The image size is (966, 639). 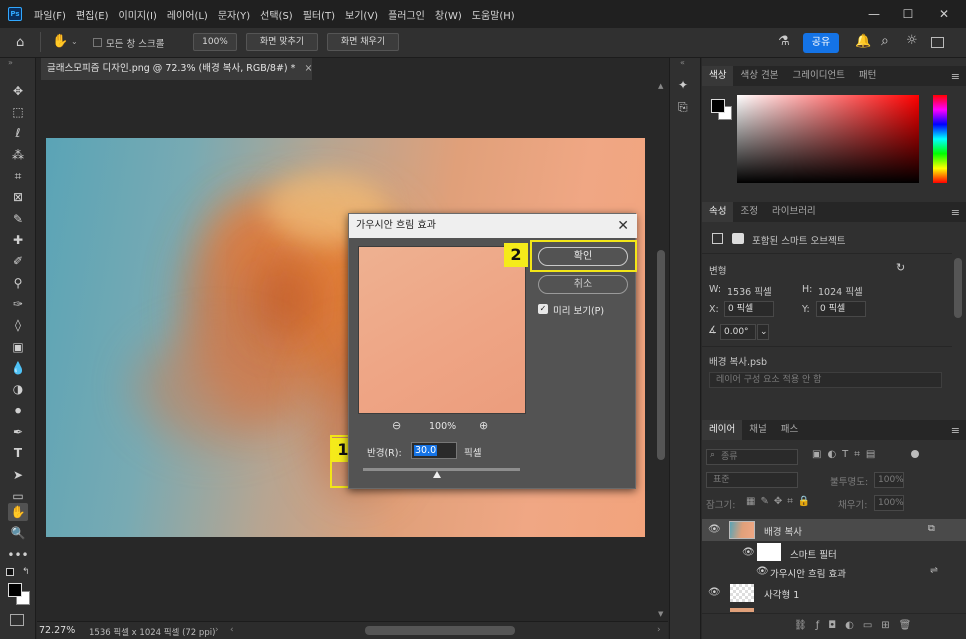 What do you see at coordinates (757, 430) in the screenshot?
I see `tab-channels: 채널` at bounding box center [757, 430].